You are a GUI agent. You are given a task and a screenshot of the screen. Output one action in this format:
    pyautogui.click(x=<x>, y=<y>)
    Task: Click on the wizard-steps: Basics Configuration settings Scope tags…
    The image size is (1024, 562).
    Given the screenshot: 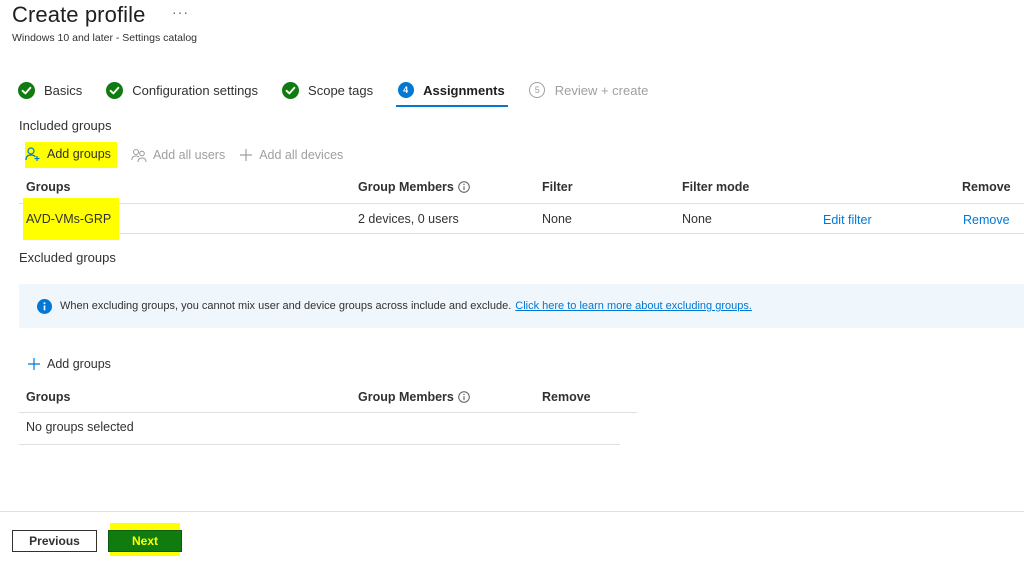 What is the action you would take?
    pyautogui.click(x=345, y=92)
    